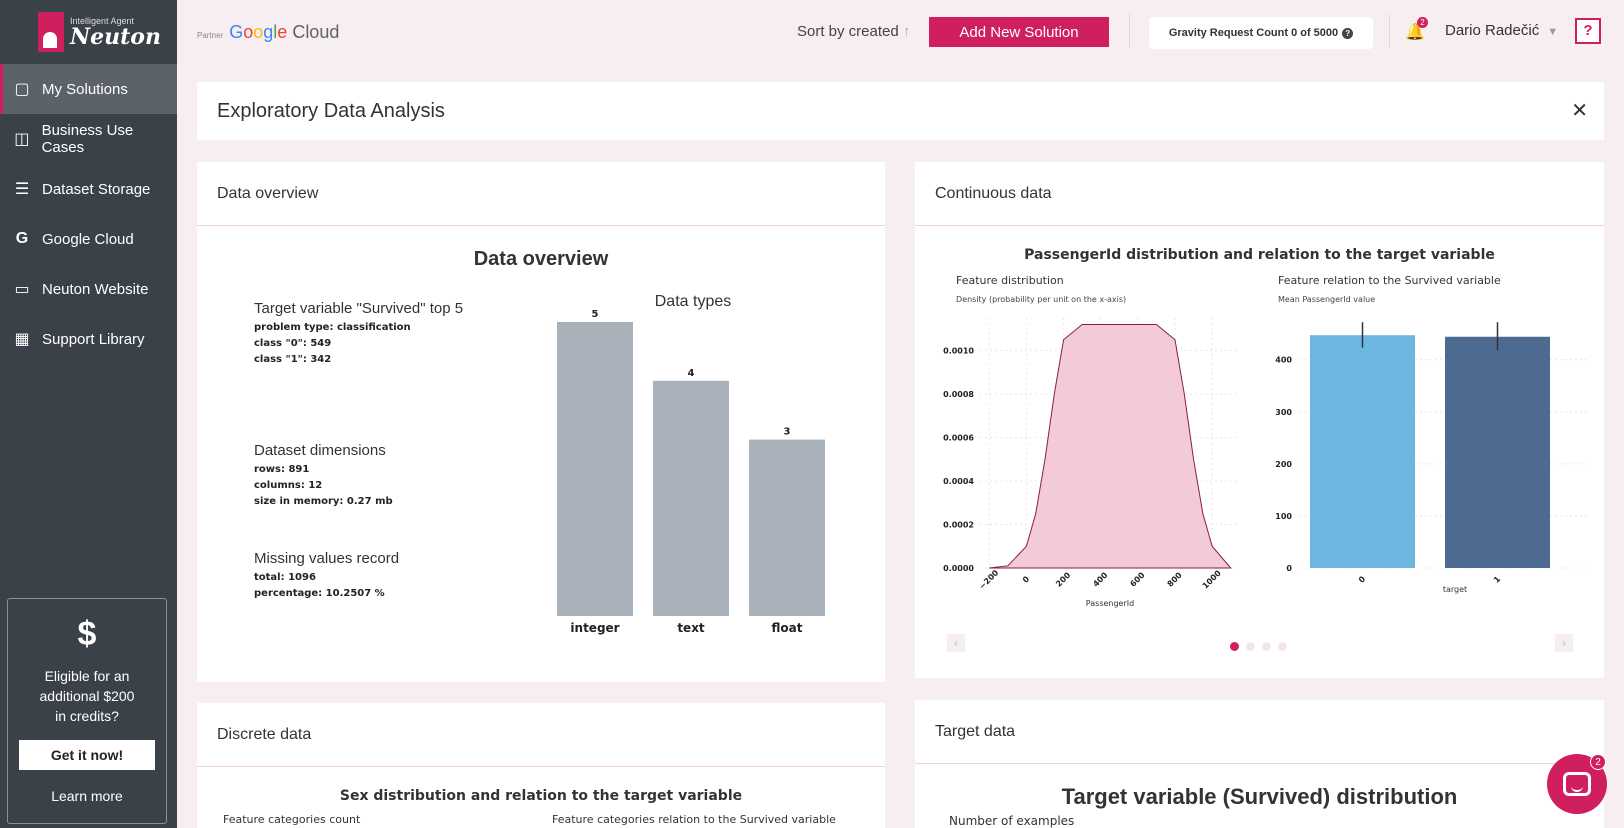 This screenshot has height=828, width=1624. Describe the element at coordinates (284, 32) in the screenshot. I see `google-cloud-logo: Google Cloud` at that location.